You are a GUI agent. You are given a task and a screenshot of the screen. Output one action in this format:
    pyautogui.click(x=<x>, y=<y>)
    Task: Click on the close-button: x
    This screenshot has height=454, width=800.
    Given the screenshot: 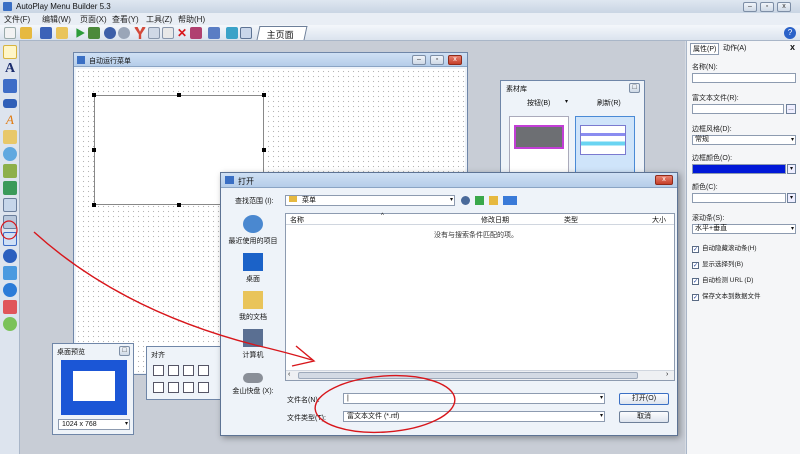 What is the action you would take?
    pyautogui.click(x=784, y=7)
    